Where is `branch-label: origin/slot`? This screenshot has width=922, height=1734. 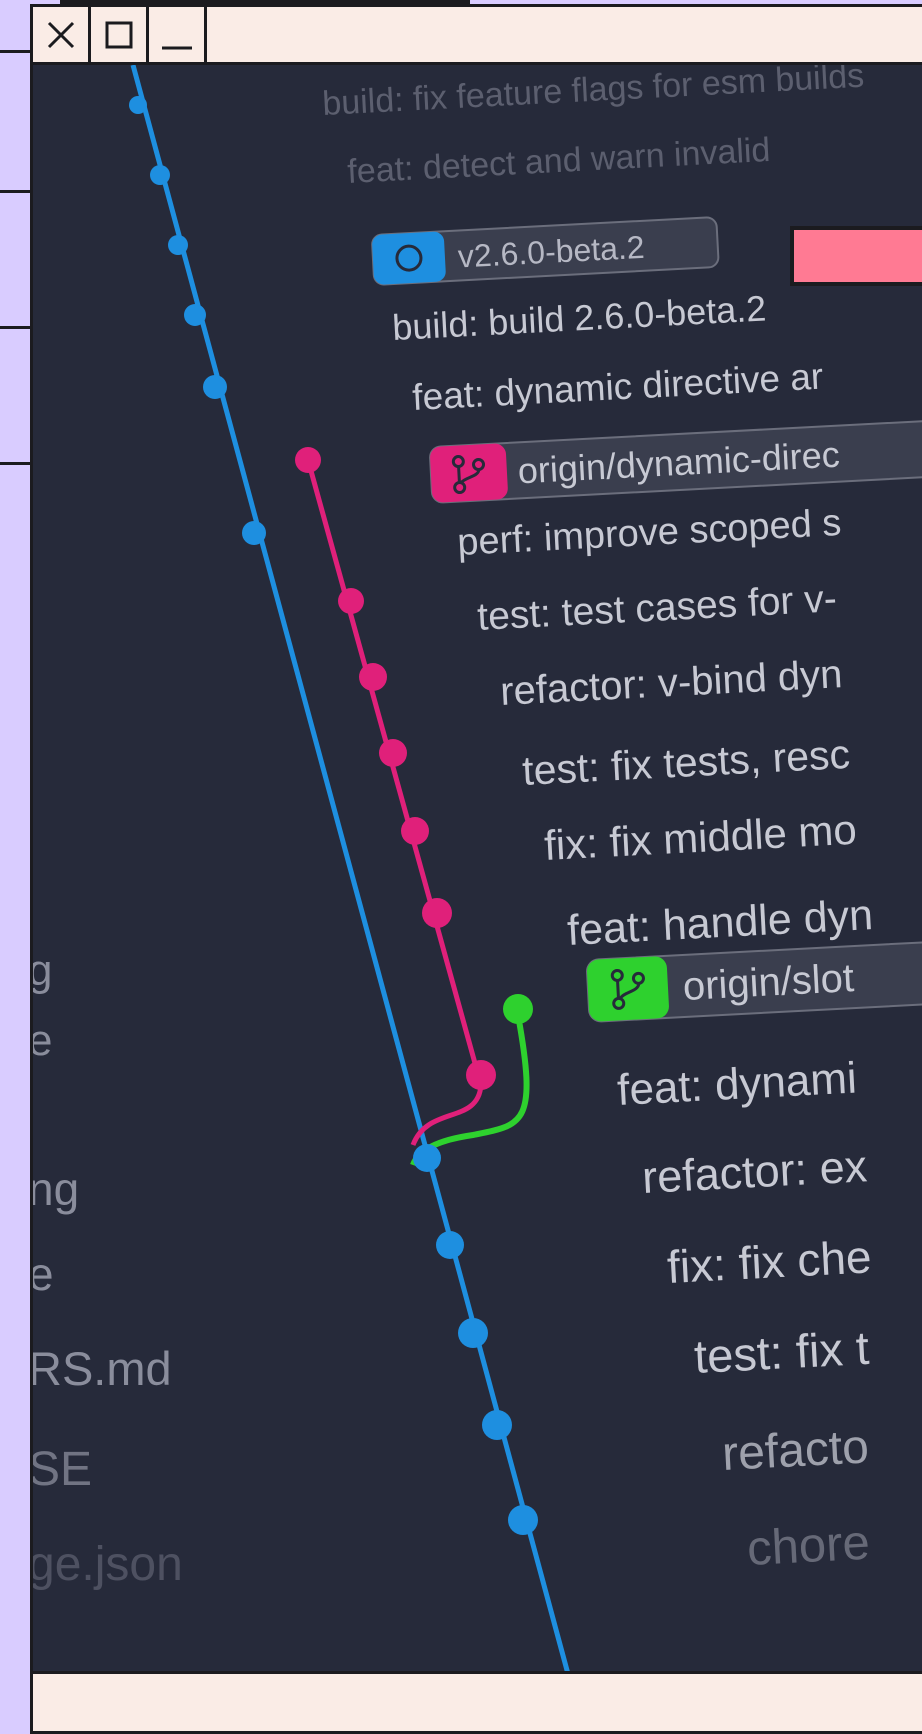
branch-label: origin/slot is located at coordinates (768, 982).